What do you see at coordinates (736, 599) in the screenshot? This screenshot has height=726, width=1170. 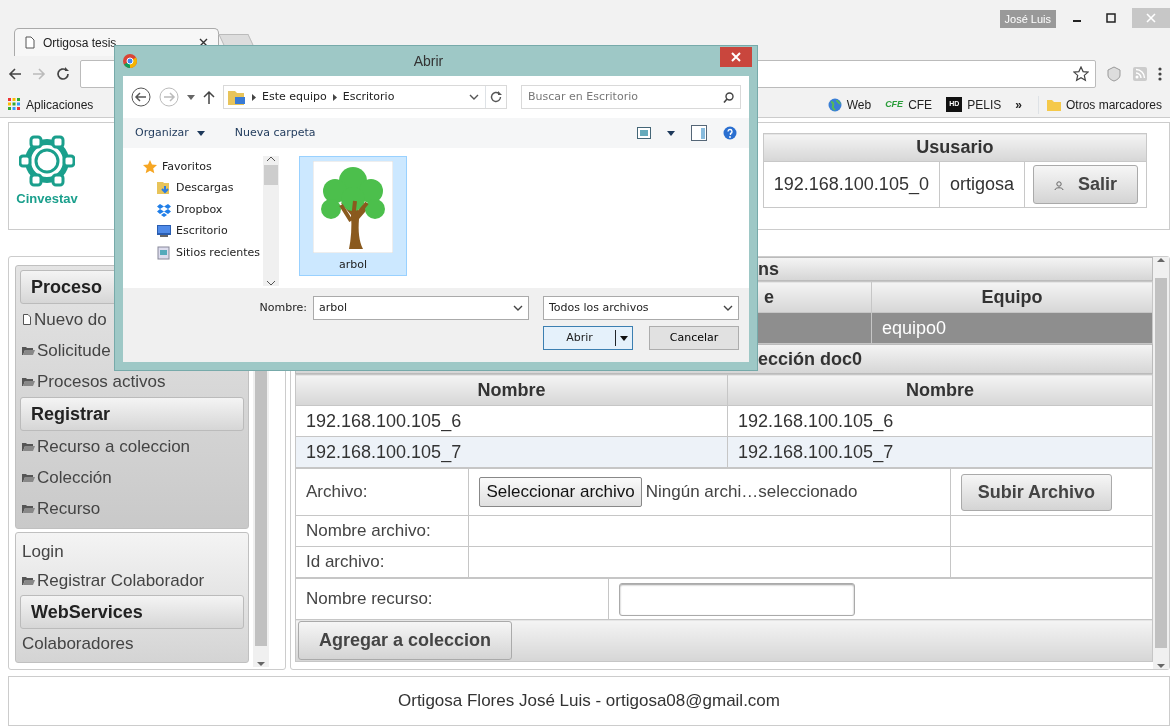 I see `resource-name-field` at bounding box center [736, 599].